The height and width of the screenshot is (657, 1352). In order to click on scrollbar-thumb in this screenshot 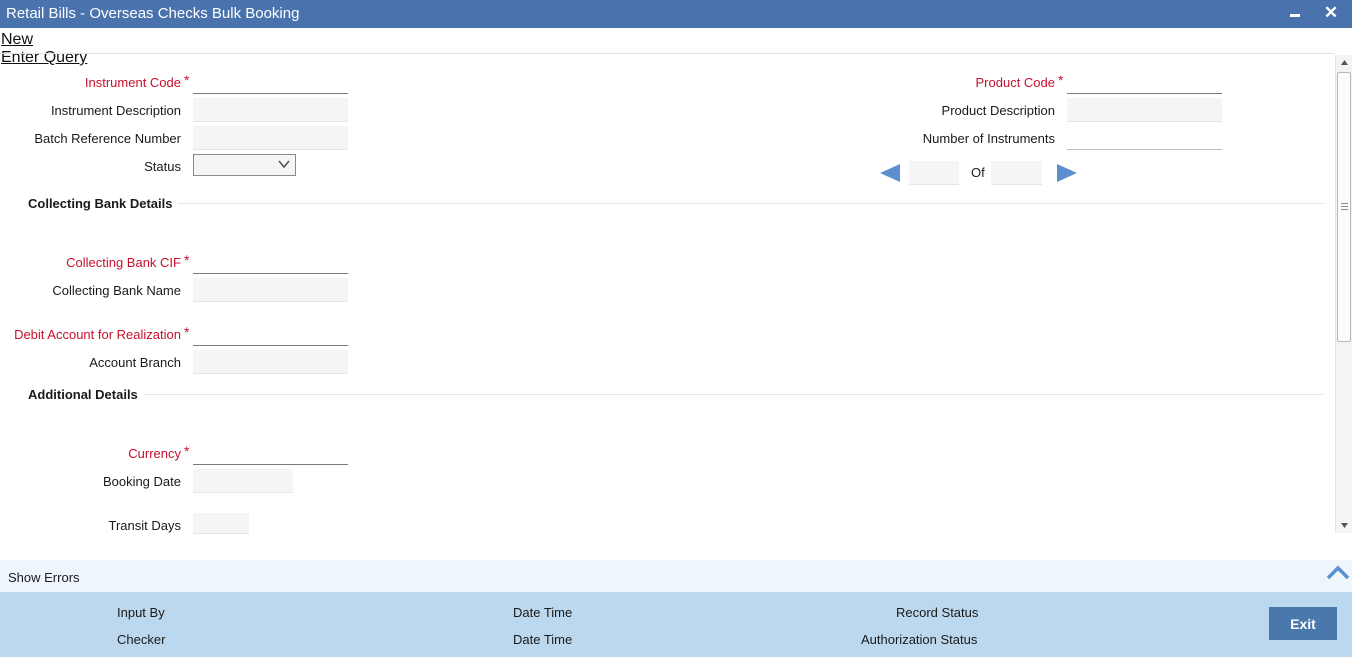, I will do `click(1344, 207)`.